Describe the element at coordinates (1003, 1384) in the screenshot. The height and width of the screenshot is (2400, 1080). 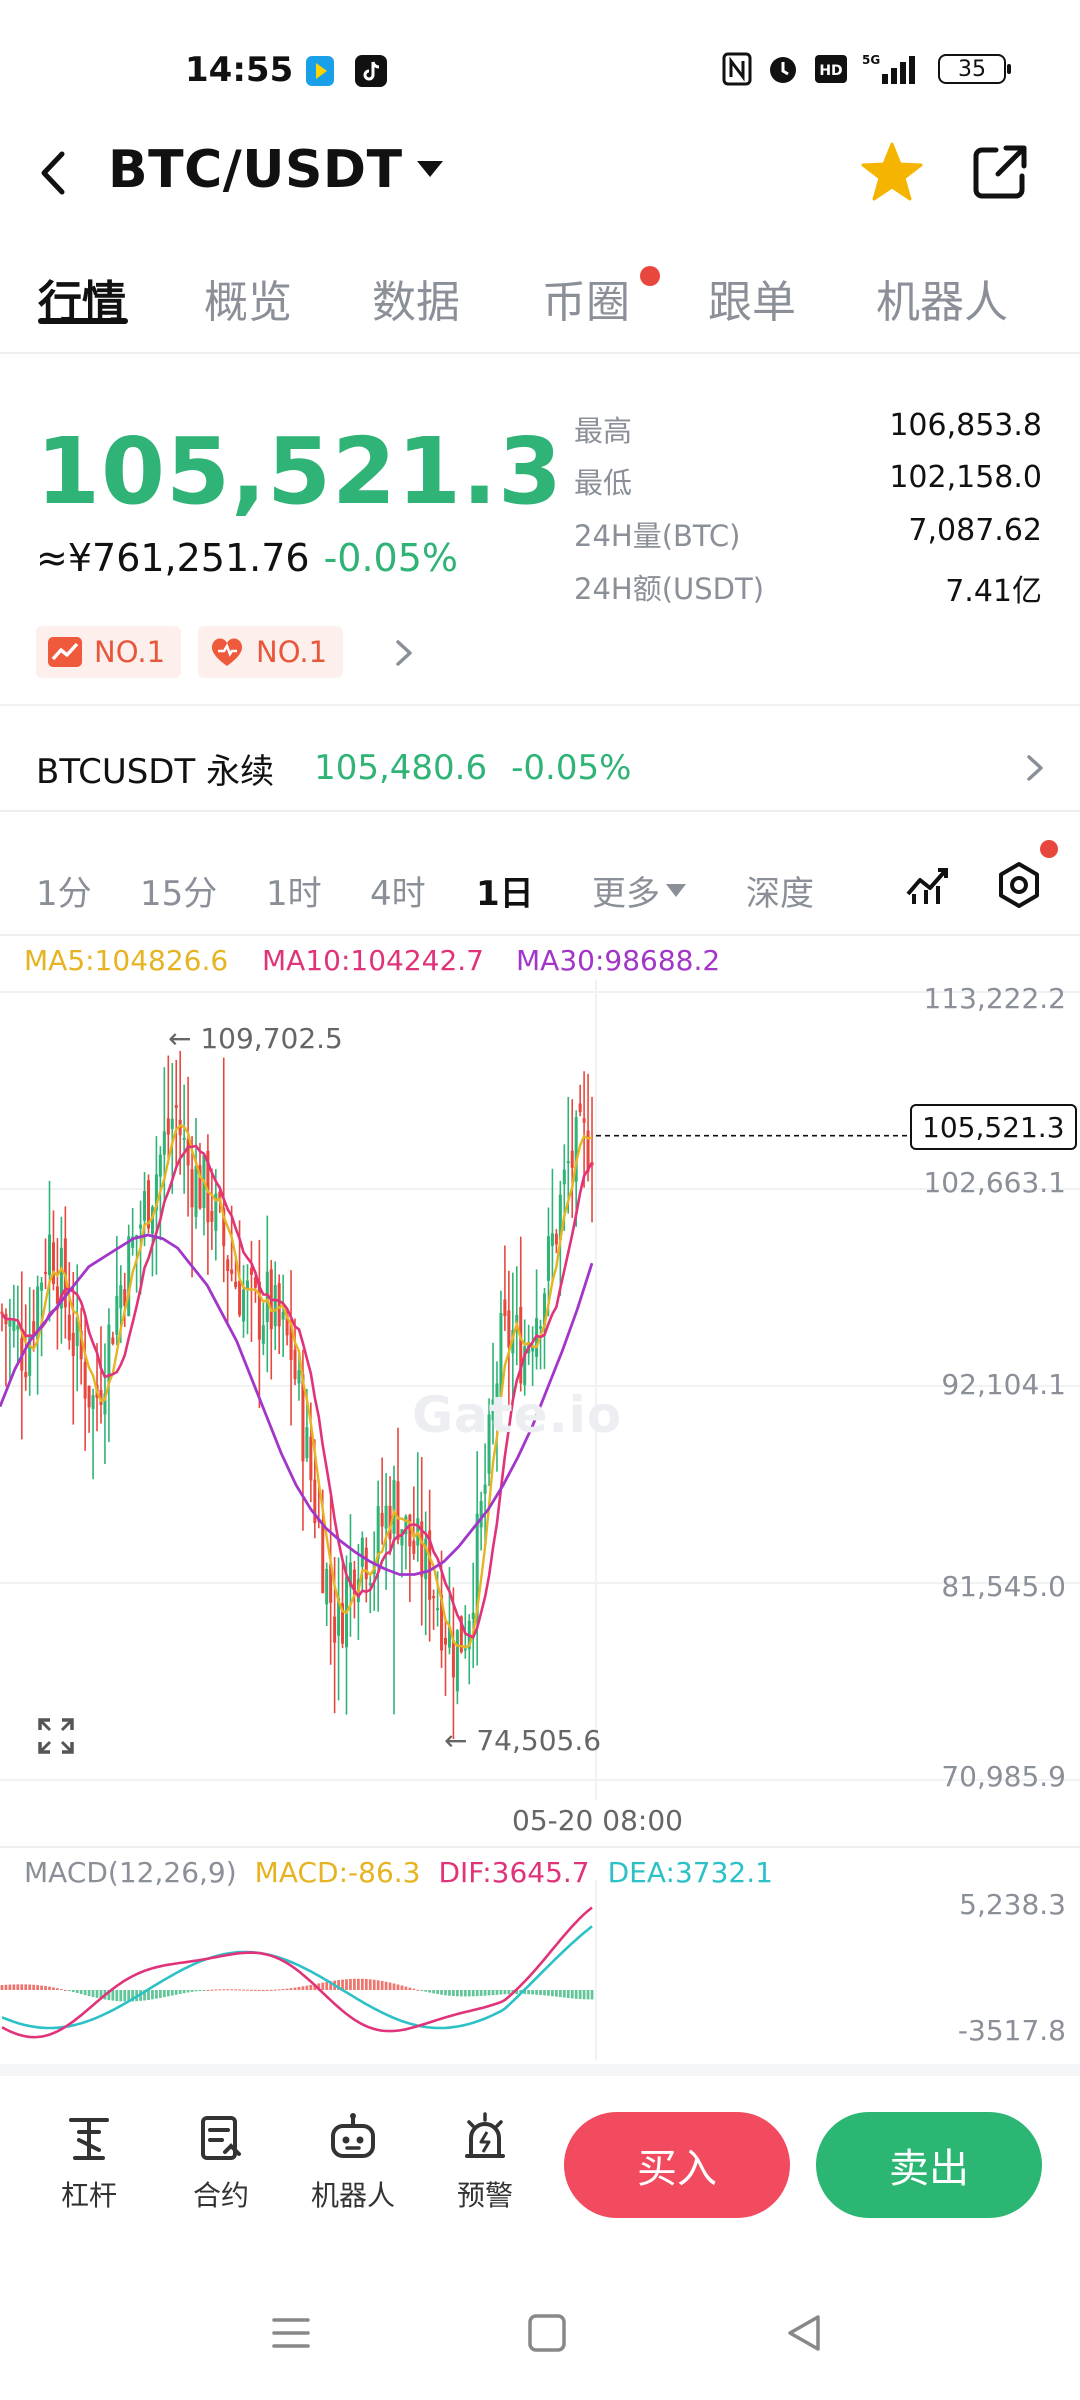
I see `y-axis-tick: 92,104.1` at that location.